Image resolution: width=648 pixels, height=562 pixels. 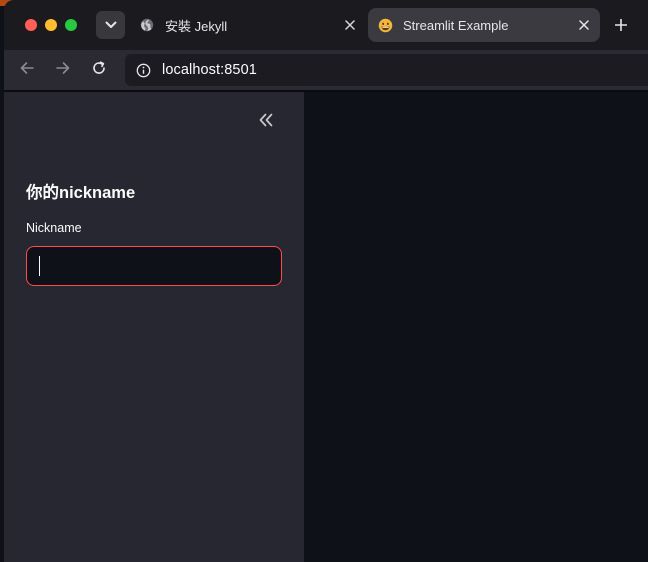 I want to click on tab-streamlit-example: Streamlit Example, so click(x=484, y=25).